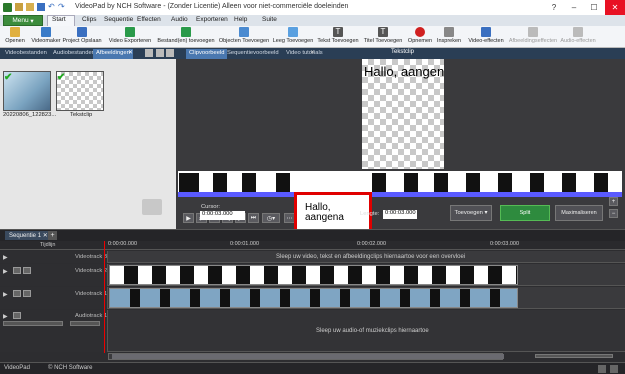  I want to click on videomaker-button: Videomaker, so click(46, 37).